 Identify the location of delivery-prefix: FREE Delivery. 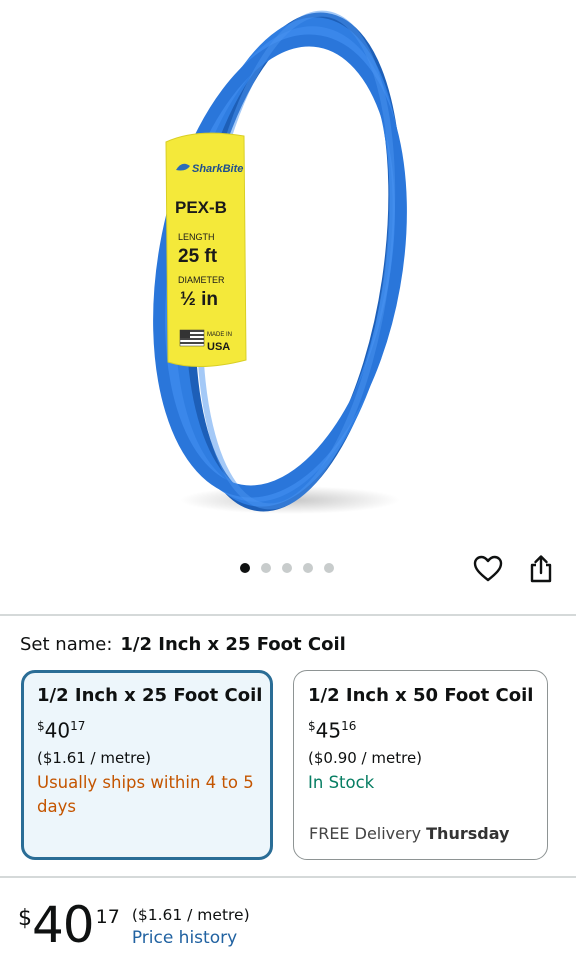
(365, 833).